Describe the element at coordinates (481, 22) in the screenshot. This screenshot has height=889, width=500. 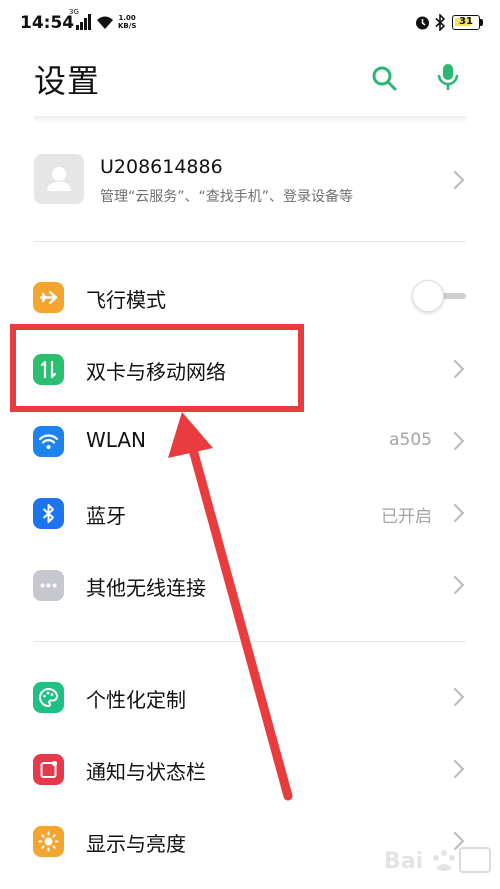
I see `battery-nub` at that location.